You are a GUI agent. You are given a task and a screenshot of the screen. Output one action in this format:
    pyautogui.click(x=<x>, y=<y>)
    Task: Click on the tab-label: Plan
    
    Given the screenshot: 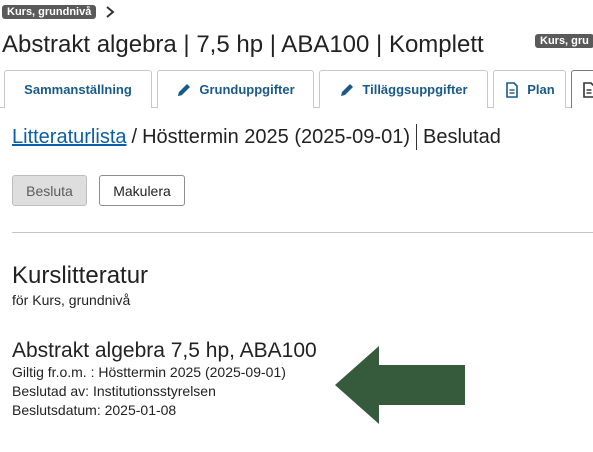 What is the action you would take?
    pyautogui.click(x=541, y=89)
    